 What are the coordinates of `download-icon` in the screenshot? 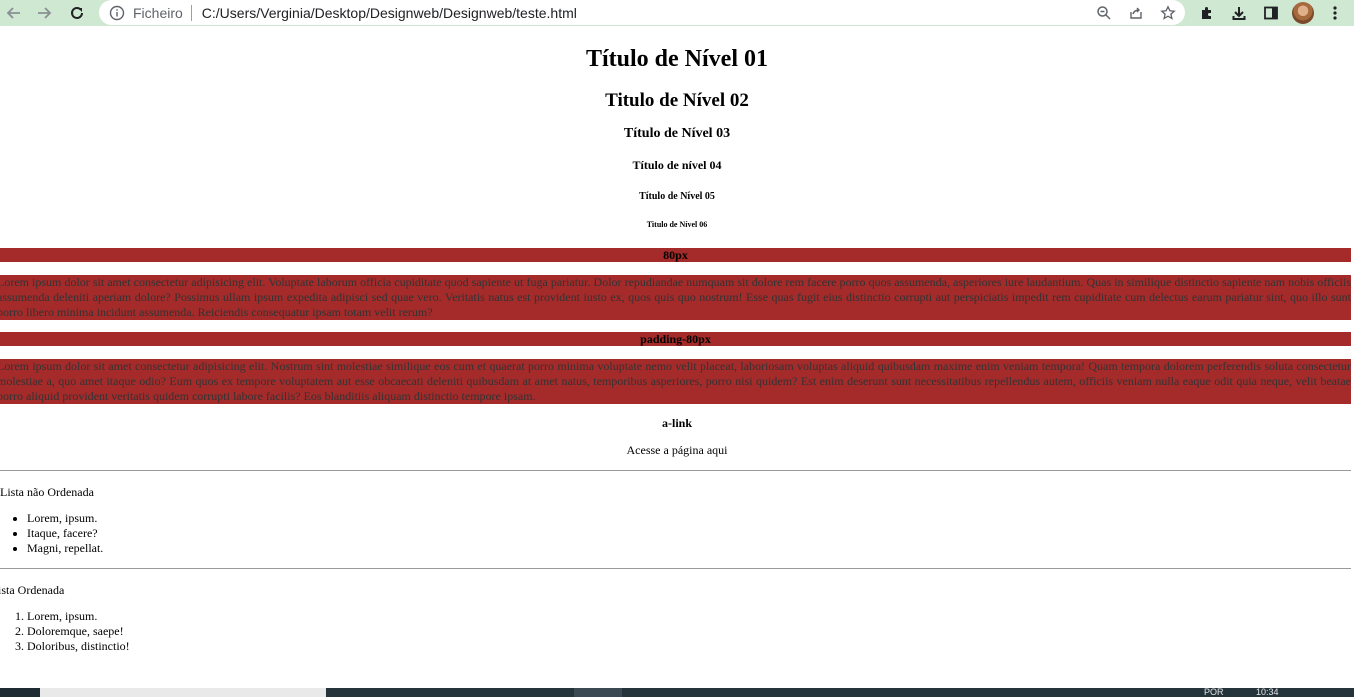 It's located at (1239, 13).